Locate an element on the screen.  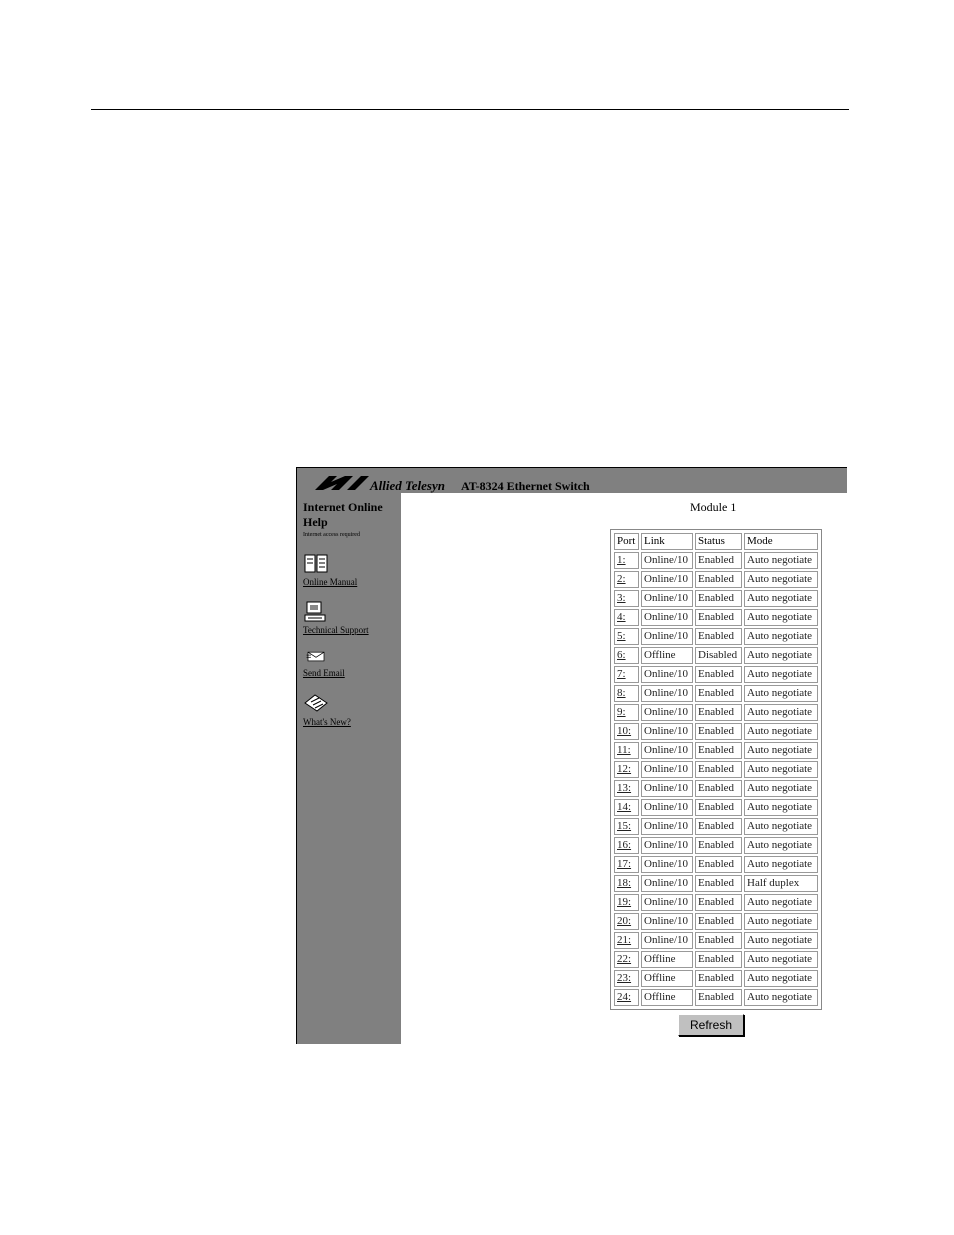
port-link: 1: is located at coordinates (626, 560).